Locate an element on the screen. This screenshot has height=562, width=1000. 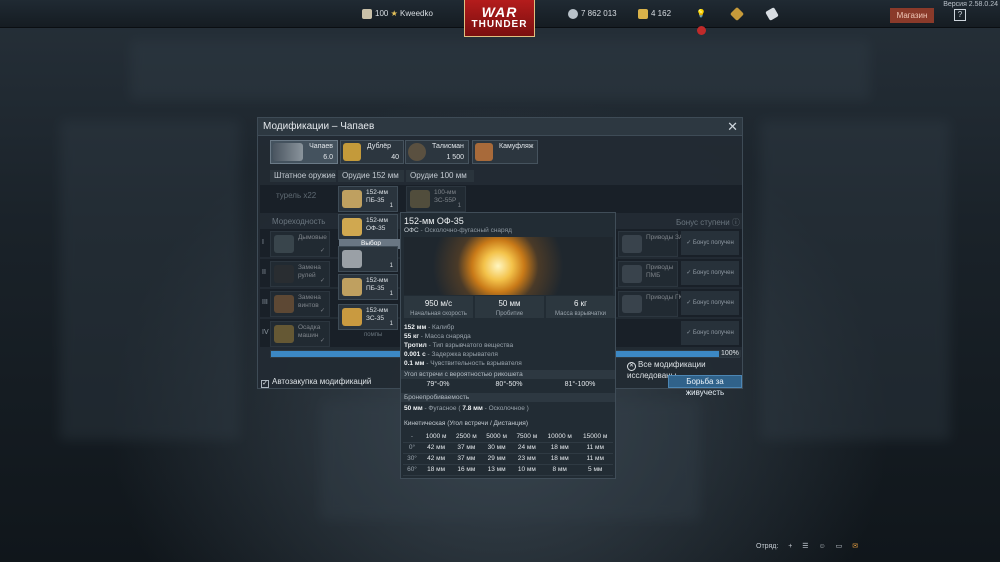
mod-label: Приводы ЗА is located at coordinates (665, 237).